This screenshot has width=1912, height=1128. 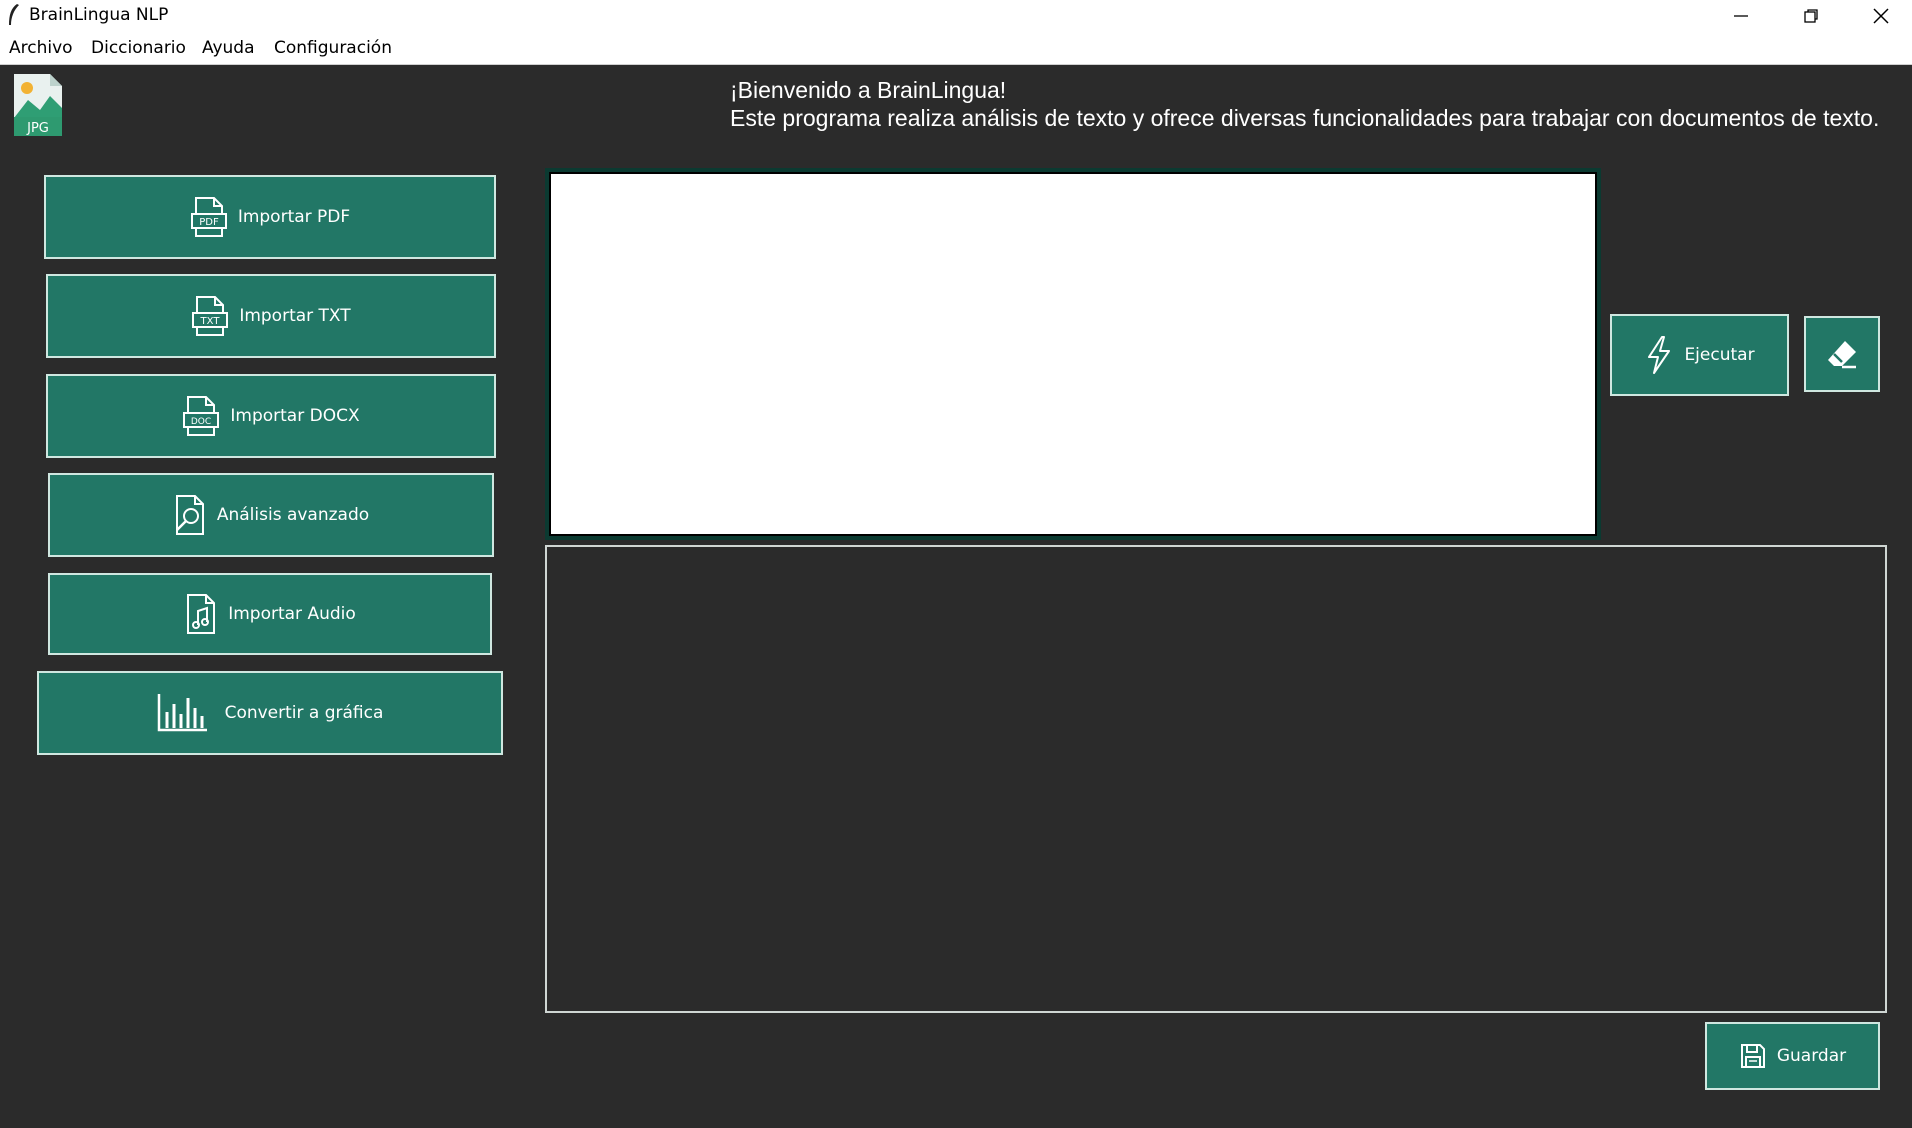 I want to click on minimize-icon, so click(x=1741, y=16).